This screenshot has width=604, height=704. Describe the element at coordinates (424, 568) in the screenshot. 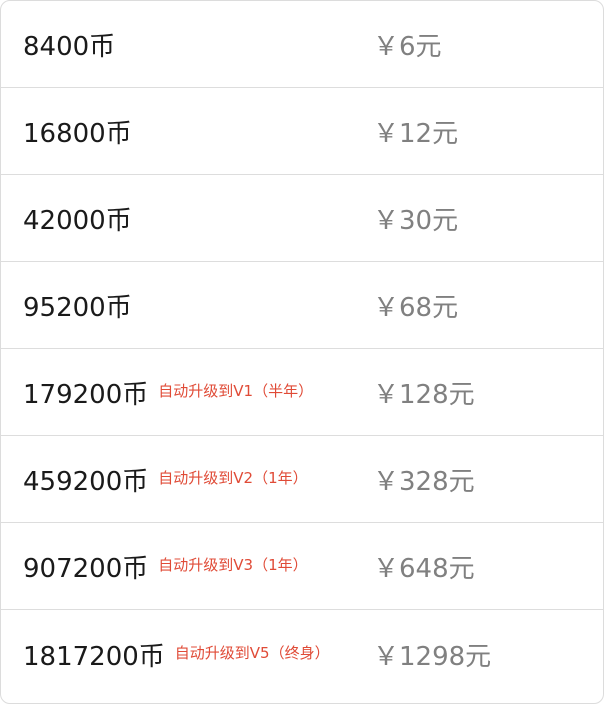

I see `package-price: ￥648元` at that location.